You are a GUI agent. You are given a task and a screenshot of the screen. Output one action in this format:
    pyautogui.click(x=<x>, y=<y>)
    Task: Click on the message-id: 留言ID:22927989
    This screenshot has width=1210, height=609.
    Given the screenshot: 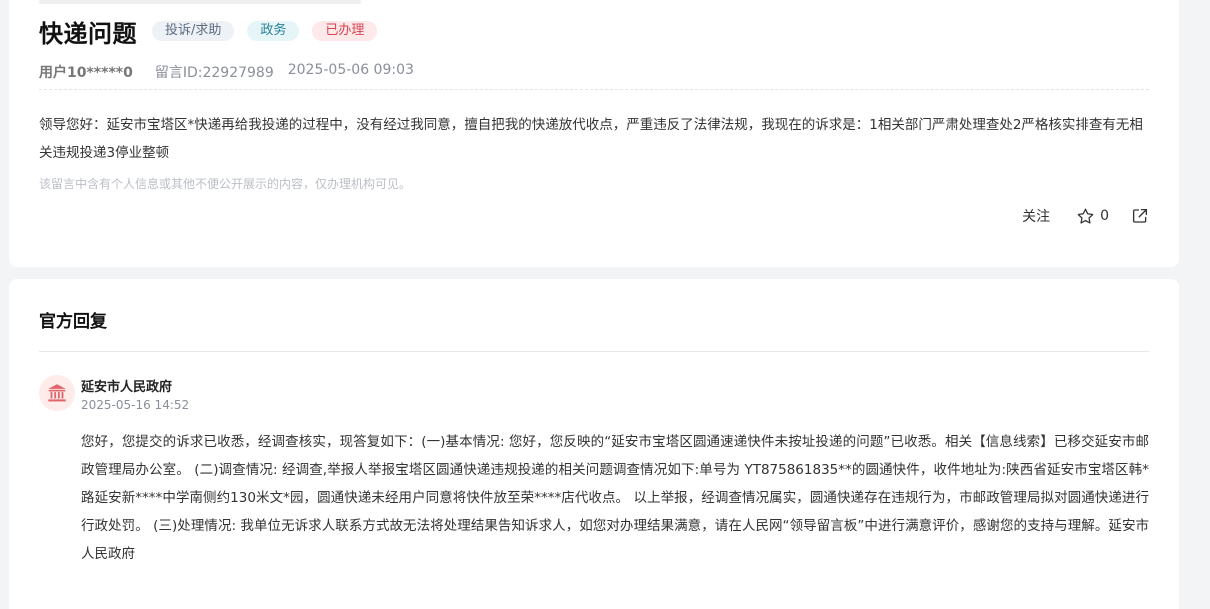 What is the action you would take?
    pyautogui.click(x=214, y=73)
    